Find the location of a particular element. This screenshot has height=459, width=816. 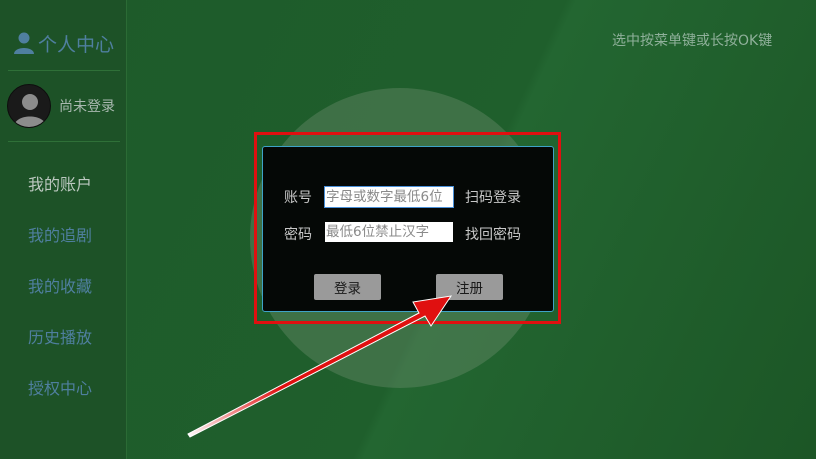

hint-text: 选中按菜单键或长按OK键 is located at coordinates (692, 41).